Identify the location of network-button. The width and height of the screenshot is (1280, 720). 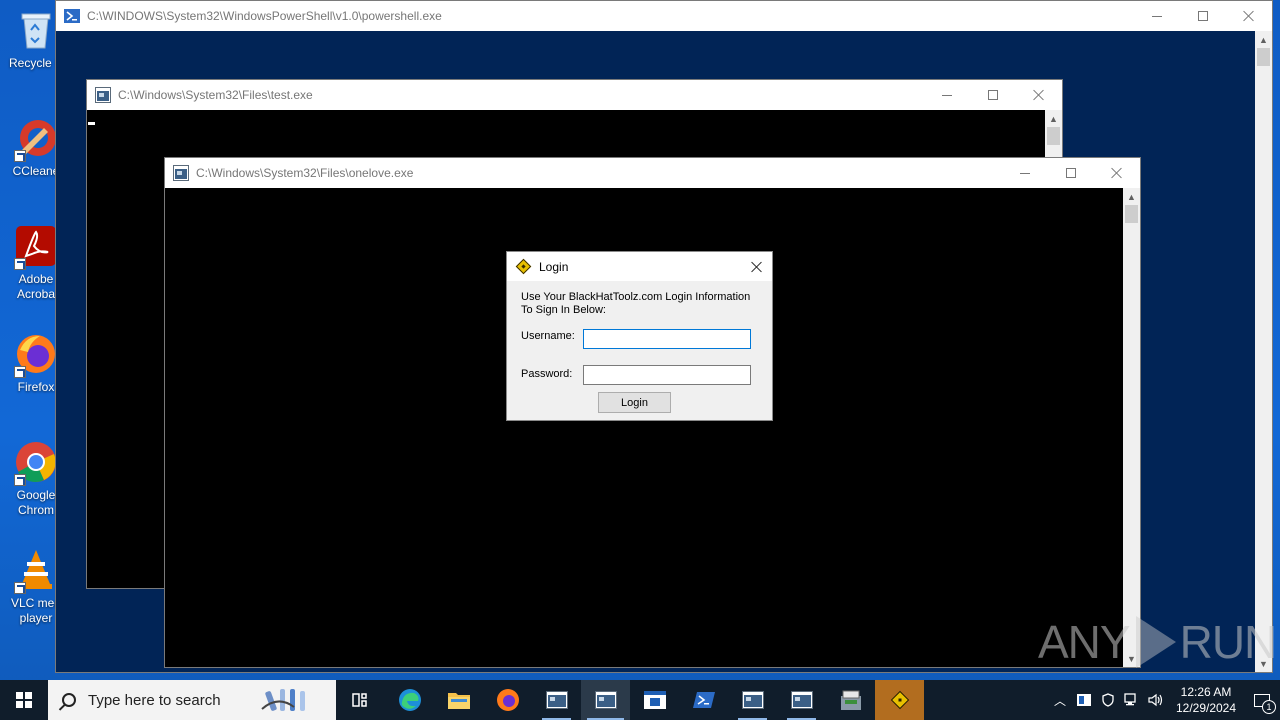
(1132, 700).